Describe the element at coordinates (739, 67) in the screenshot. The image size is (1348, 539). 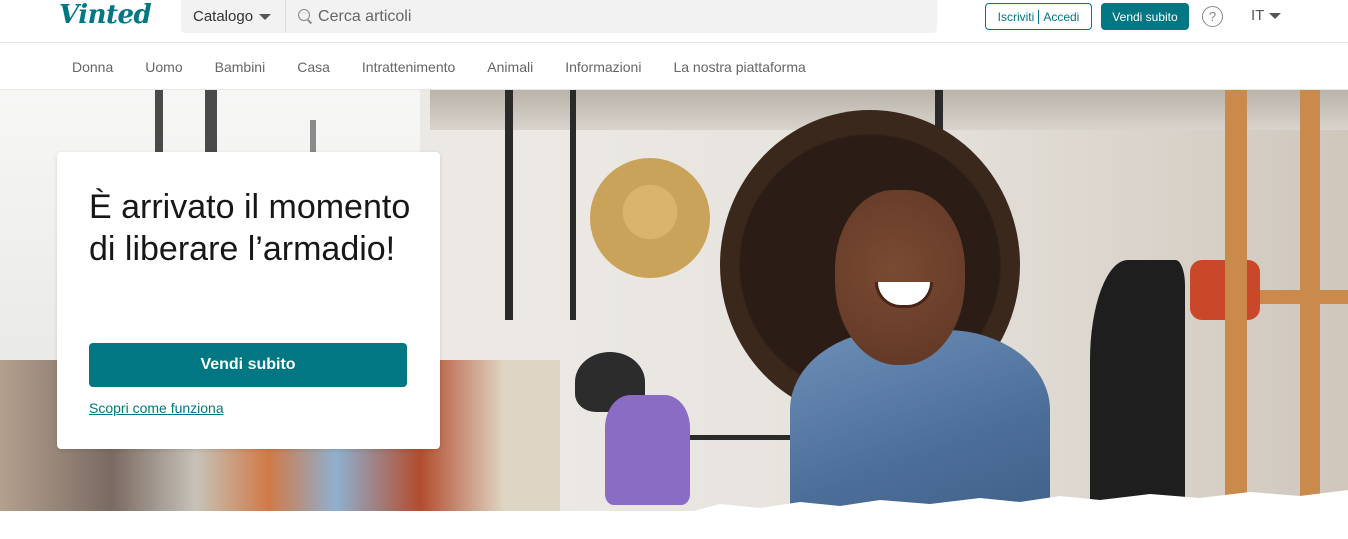
I see `nav-item-piattaforma: La nostra piattaforma` at that location.